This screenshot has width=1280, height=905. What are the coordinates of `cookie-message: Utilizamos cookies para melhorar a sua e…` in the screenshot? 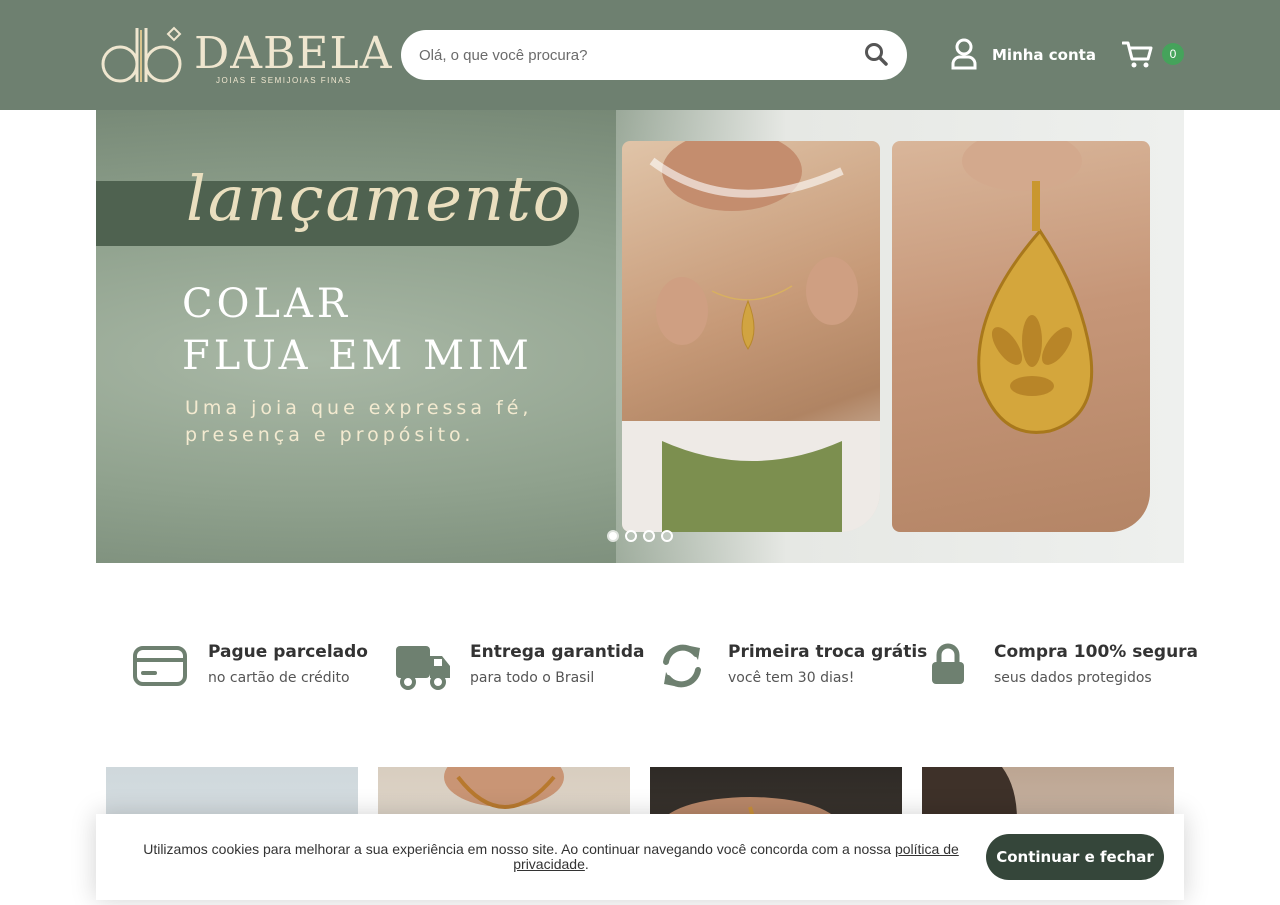 It's located at (551, 857).